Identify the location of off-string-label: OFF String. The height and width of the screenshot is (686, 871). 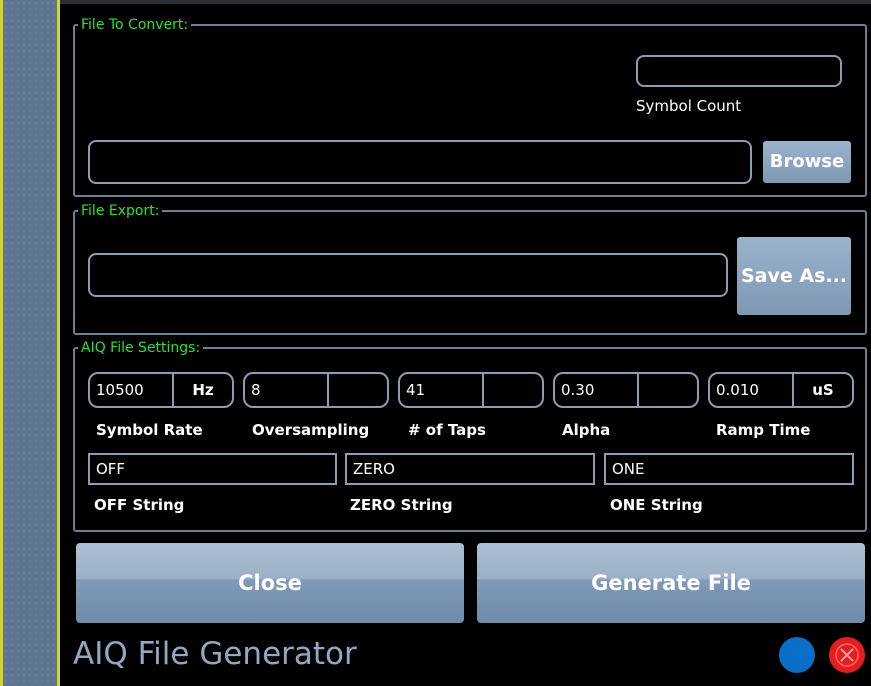
(139, 505).